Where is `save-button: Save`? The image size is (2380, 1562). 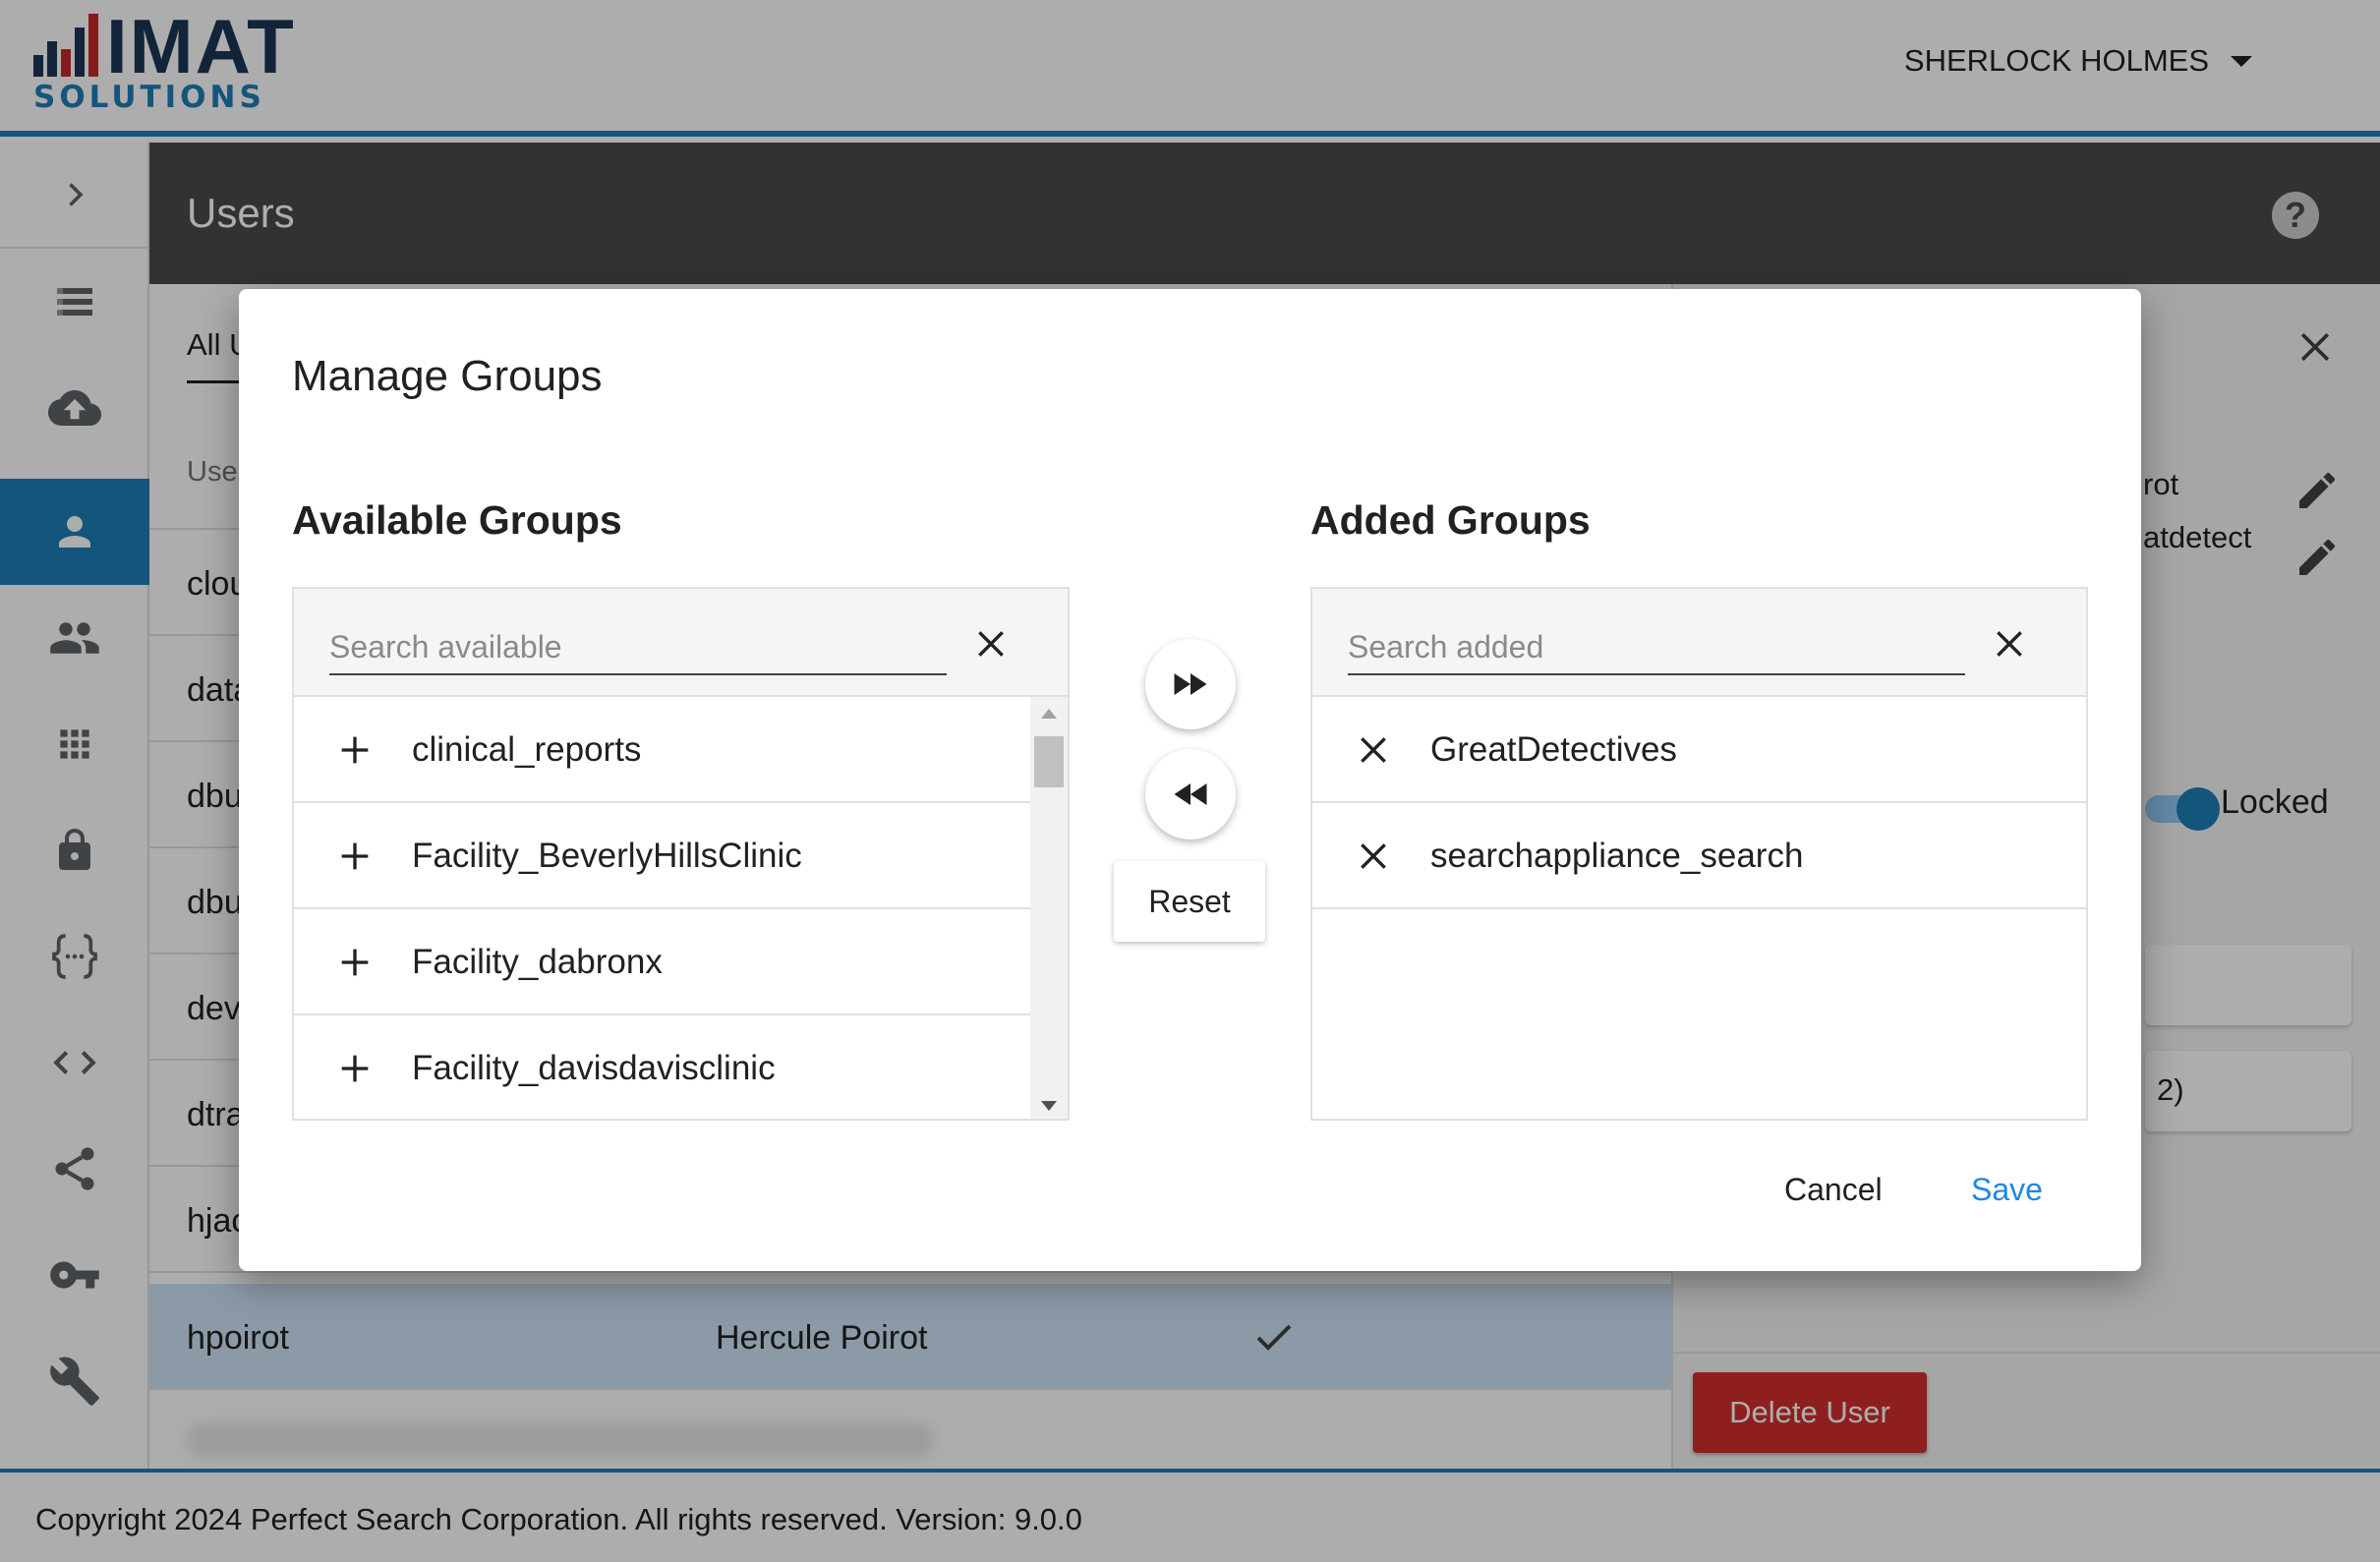 save-button: Save is located at coordinates (2007, 1189).